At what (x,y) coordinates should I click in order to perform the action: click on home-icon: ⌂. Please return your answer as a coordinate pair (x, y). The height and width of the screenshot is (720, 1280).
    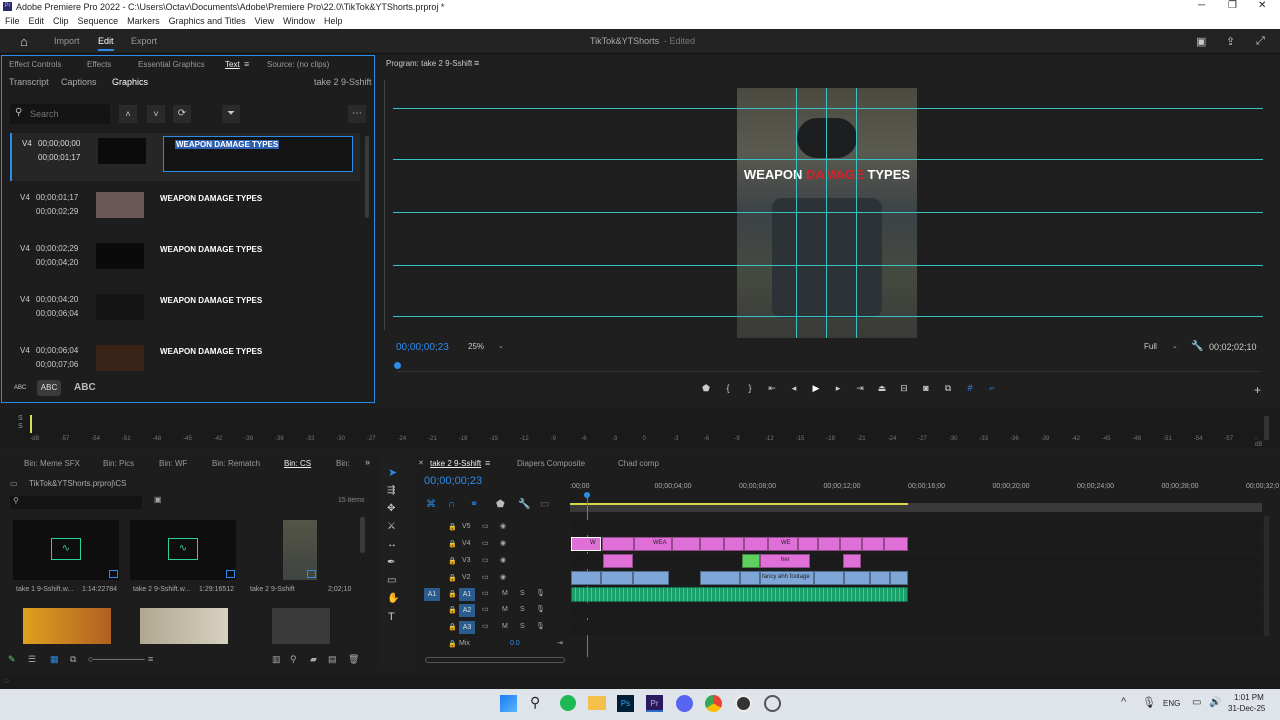
    Looking at the image, I should click on (24, 41).